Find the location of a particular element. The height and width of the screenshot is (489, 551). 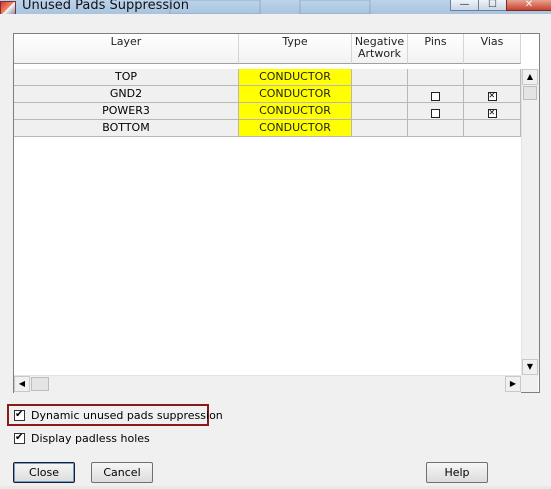

maximize-button: ☐ is located at coordinates (492, 5).